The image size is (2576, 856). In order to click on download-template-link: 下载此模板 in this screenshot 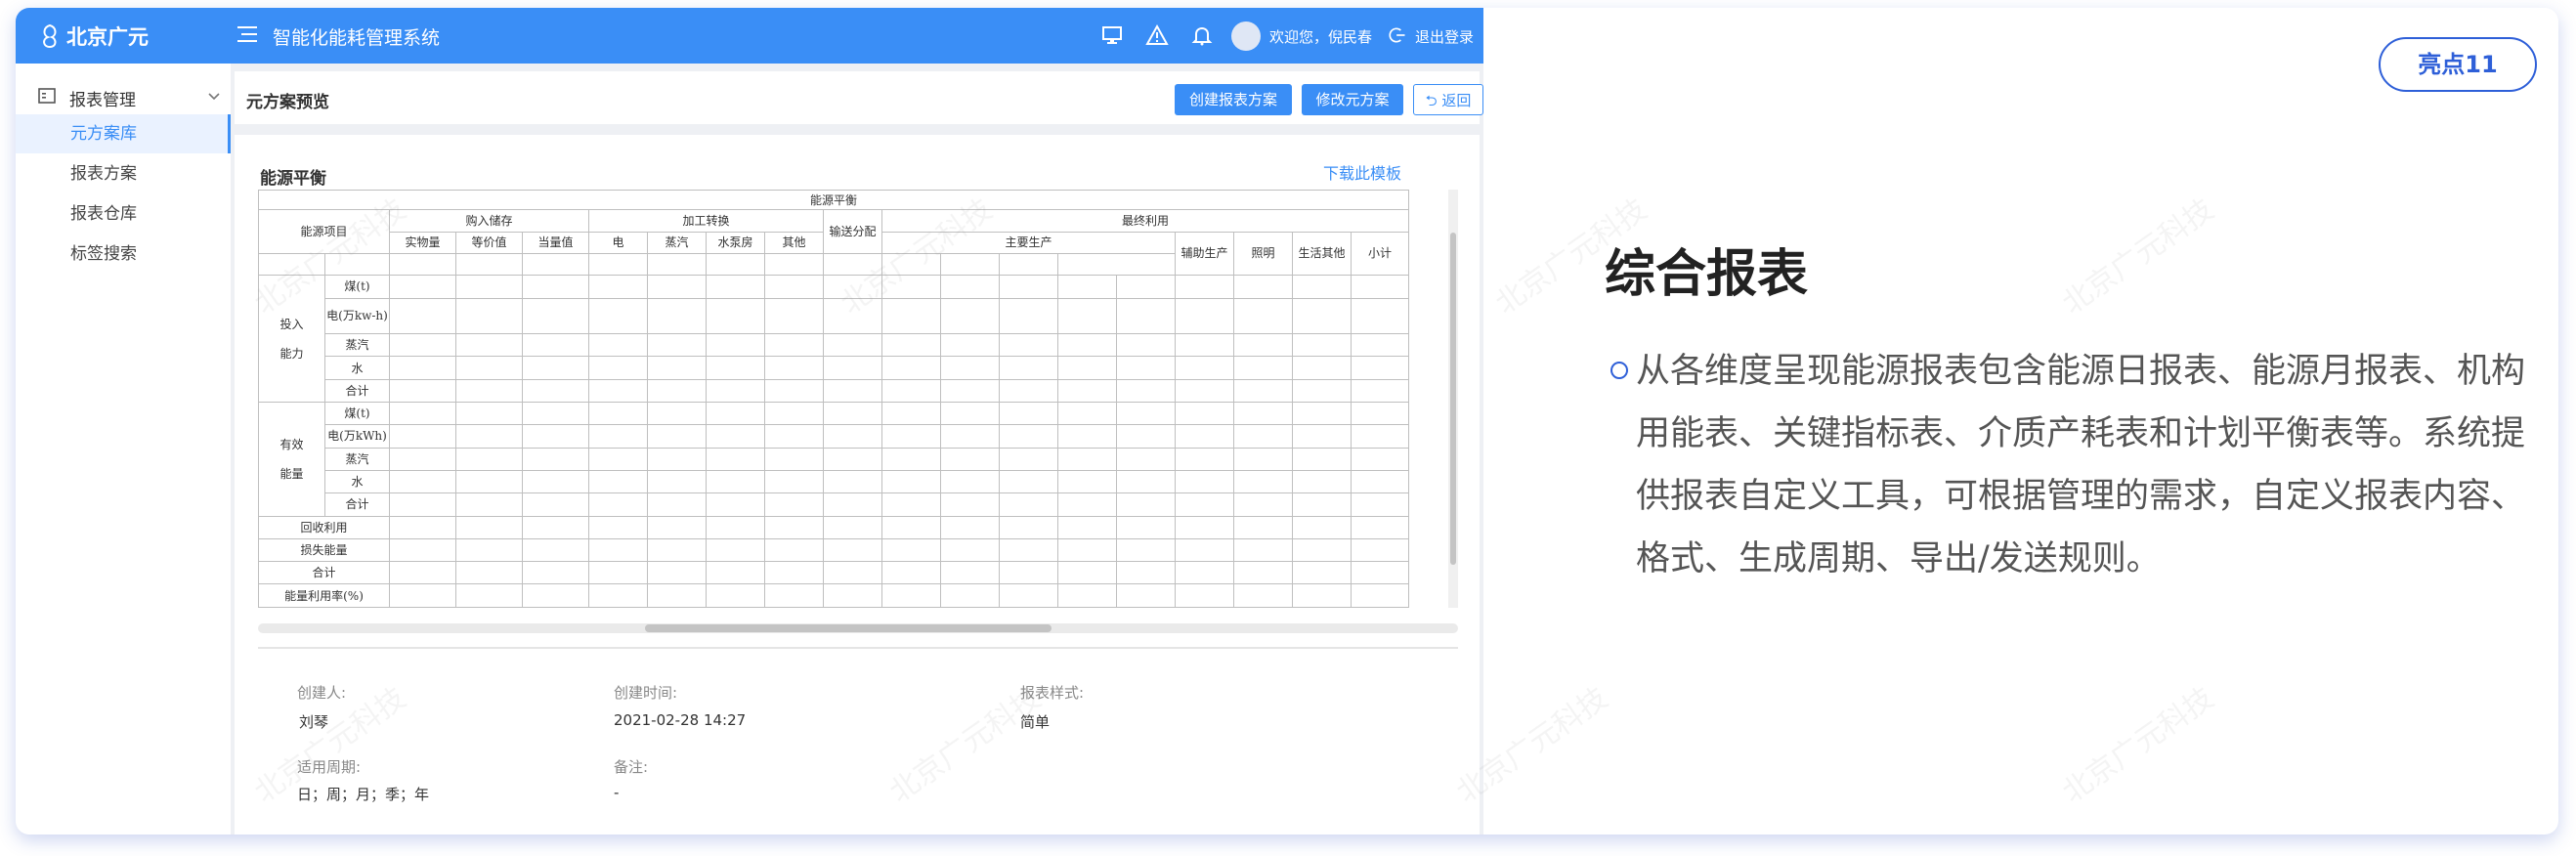, I will do `click(1362, 172)`.